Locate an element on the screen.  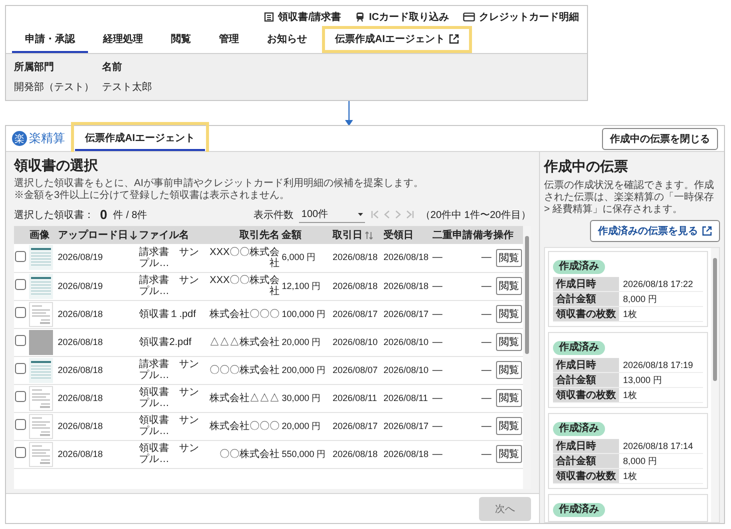
column-header: 二重申請 is located at coordinates (452, 235).